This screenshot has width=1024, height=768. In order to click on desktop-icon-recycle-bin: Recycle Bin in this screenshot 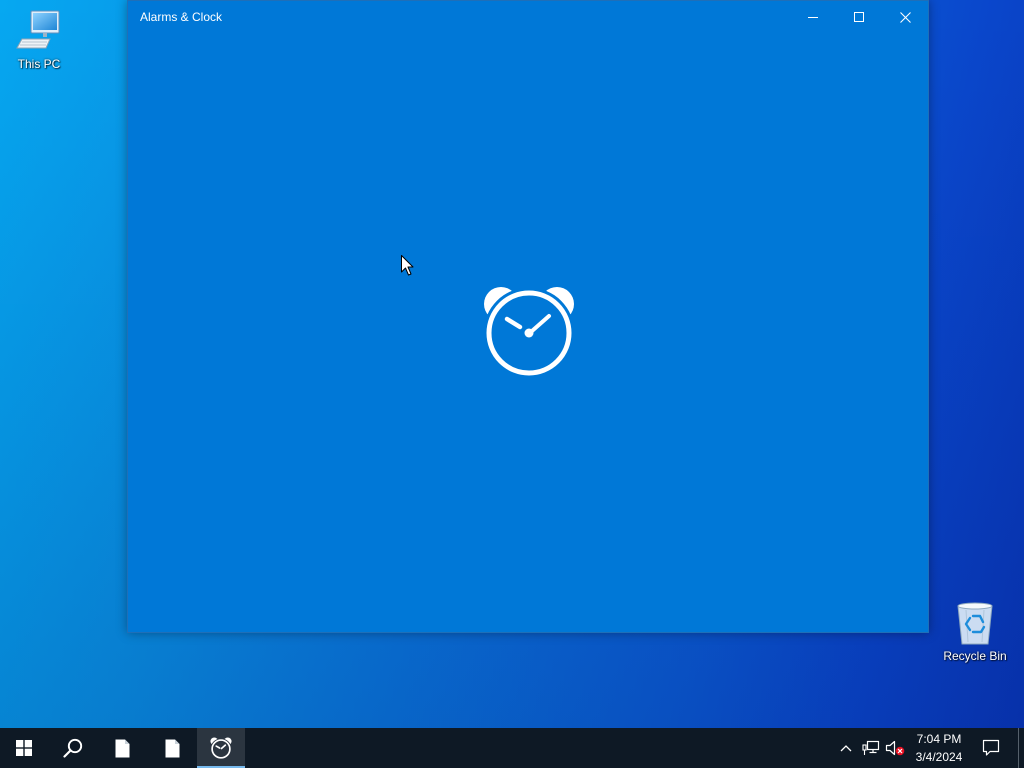, I will do `click(975, 631)`.